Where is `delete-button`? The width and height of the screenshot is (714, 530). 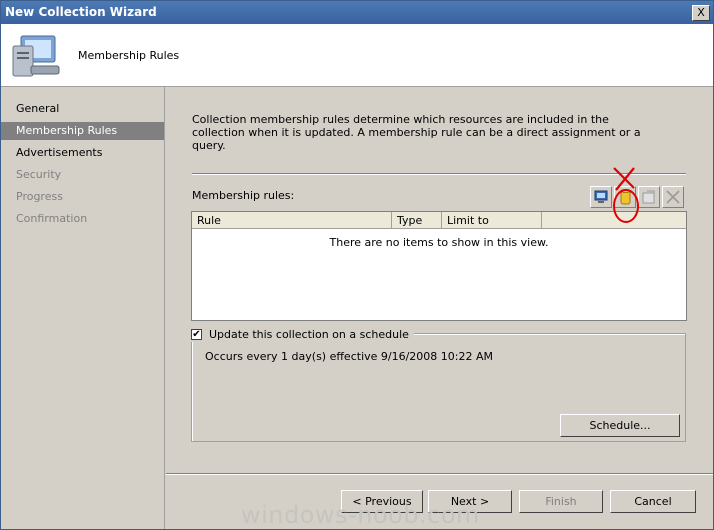 delete-button is located at coordinates (673, 197).